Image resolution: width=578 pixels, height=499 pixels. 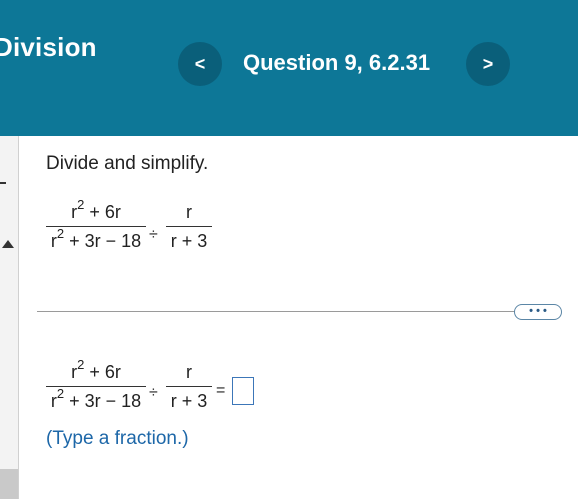 What do you see at coordinates (3, 183) in the screenshot?
I see `collapse-icon` at bounding box center [3, 183].